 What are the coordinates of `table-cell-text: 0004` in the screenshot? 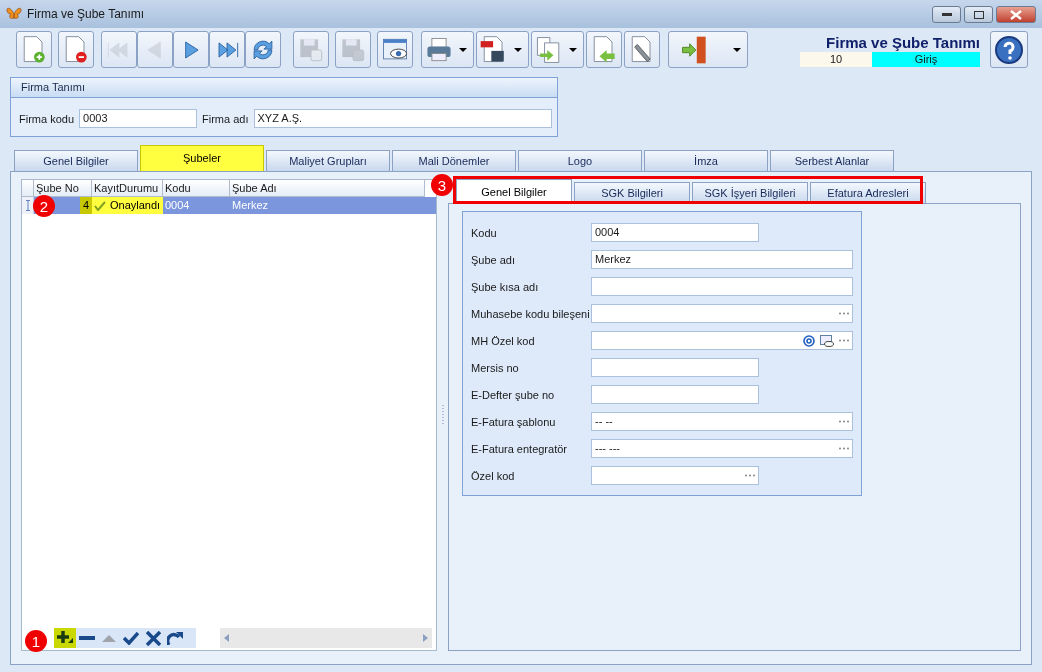 It's located at (177, 205).